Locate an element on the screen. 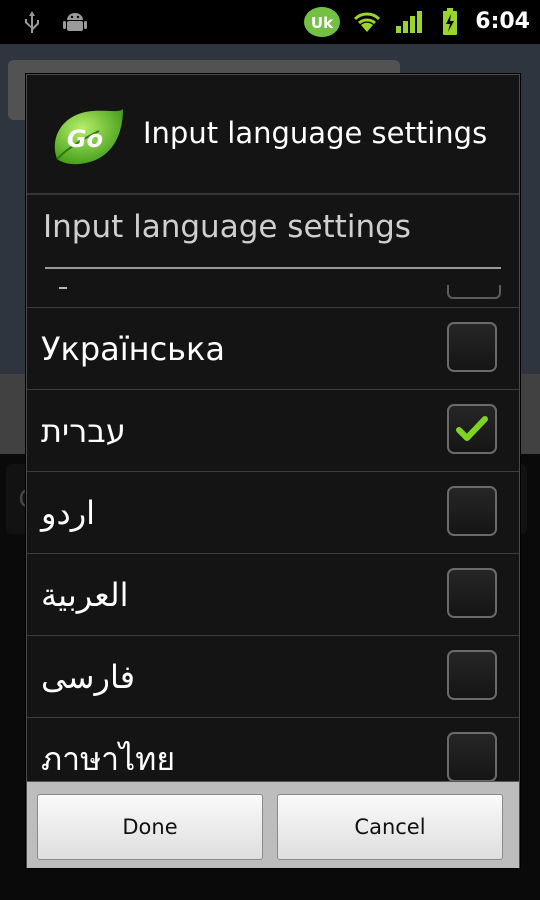 The height and width of the screenshot is (900, 540). status-bar: Uk 6:04 is located at coordinates (270, 22).